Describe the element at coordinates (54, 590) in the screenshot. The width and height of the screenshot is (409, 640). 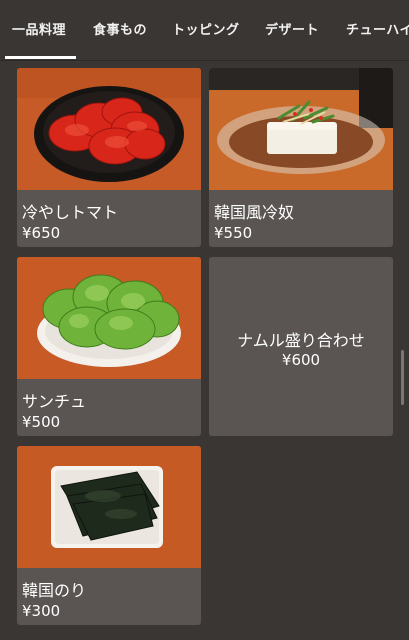
I see `menu-item-name: 韓国のり` at that location.